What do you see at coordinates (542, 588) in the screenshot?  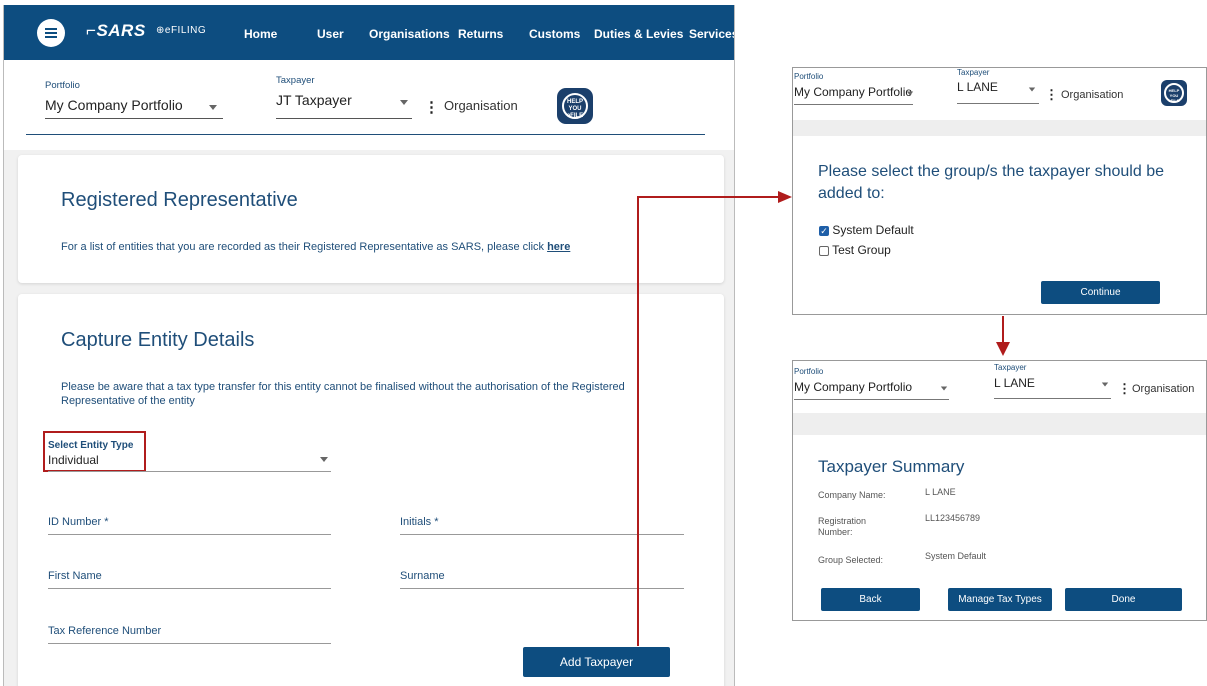 I see `surname-underline` at bounding box center [542, 588].